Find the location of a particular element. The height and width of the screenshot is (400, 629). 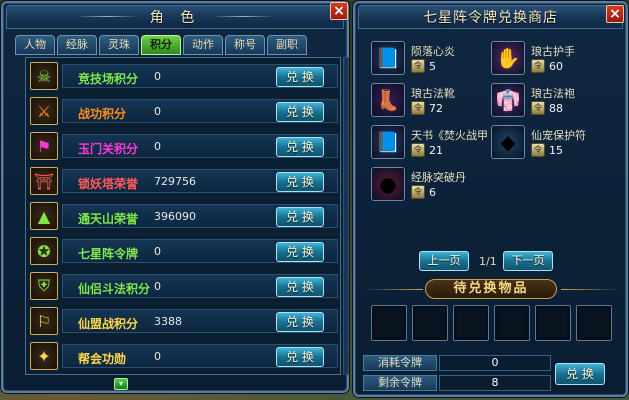

consume-token-label: 消耗令牌 is located at coordinates (400, 363).